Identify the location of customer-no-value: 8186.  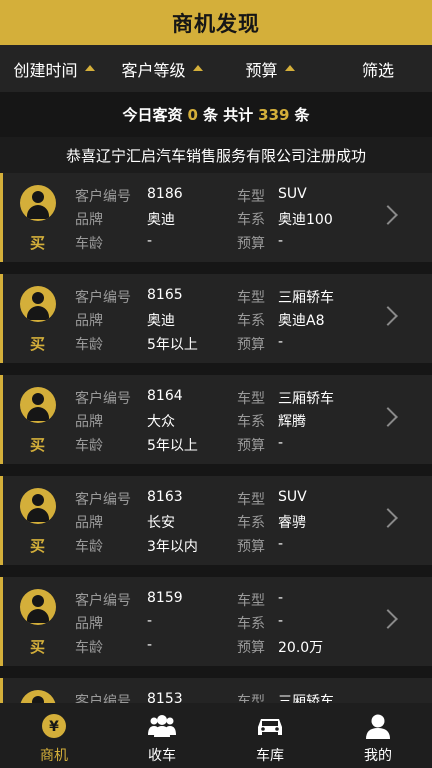
(165, 194).